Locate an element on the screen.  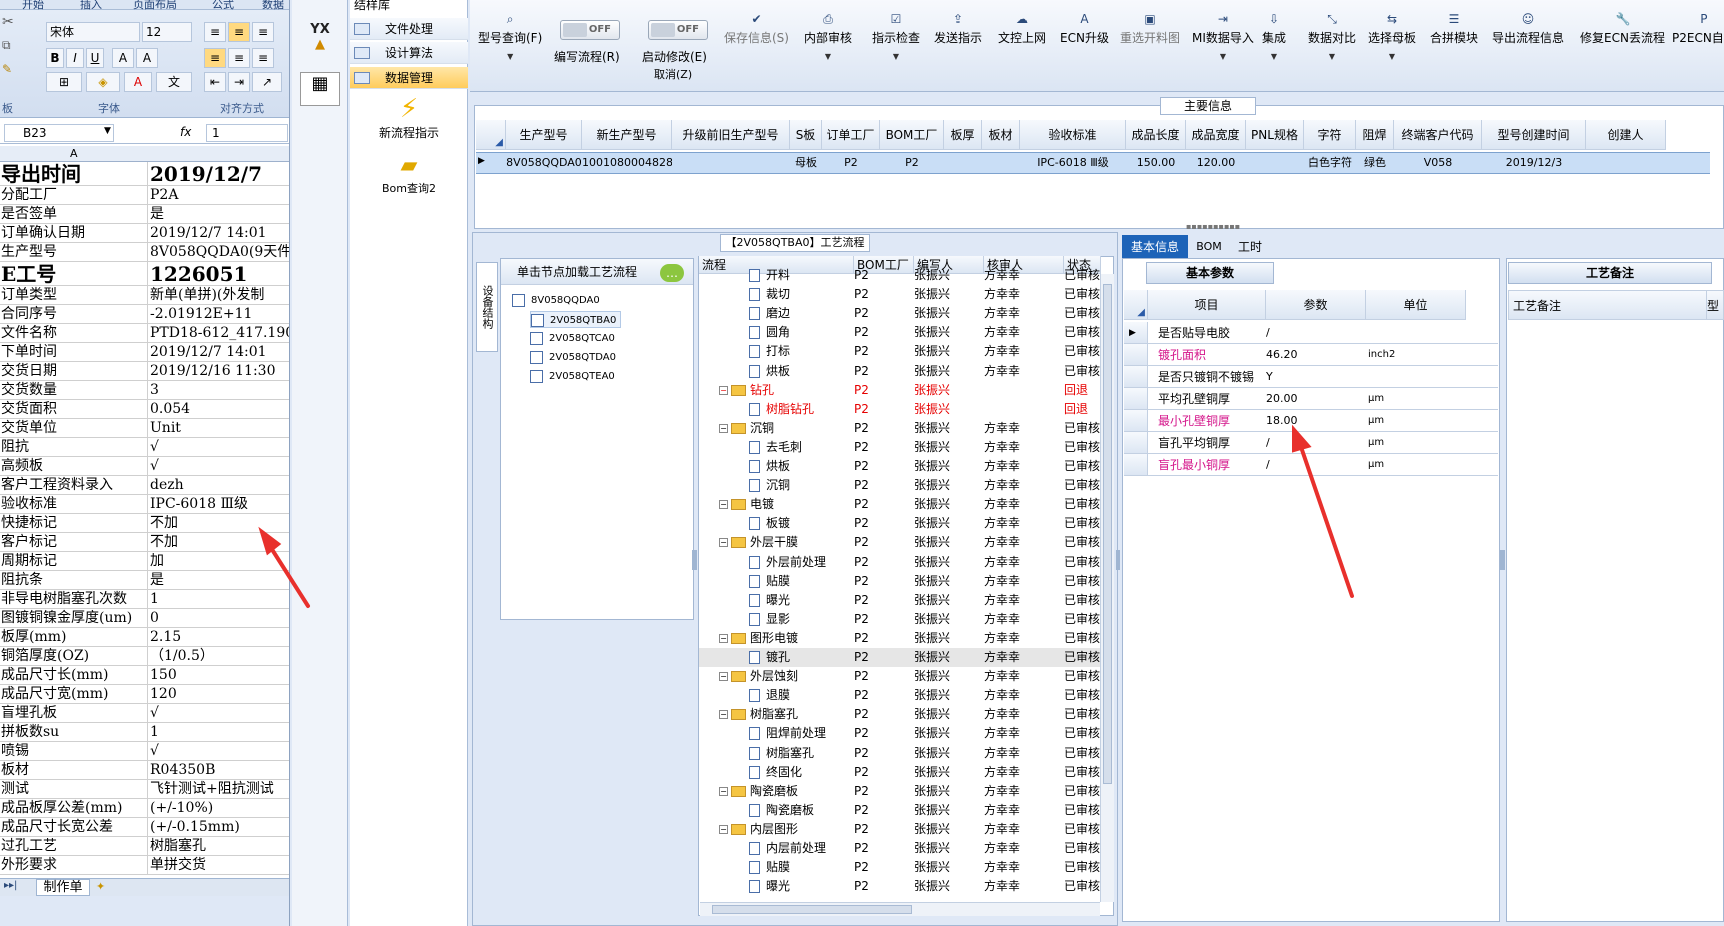
red-arrowhead-right is located at coordinates (1302, 438).